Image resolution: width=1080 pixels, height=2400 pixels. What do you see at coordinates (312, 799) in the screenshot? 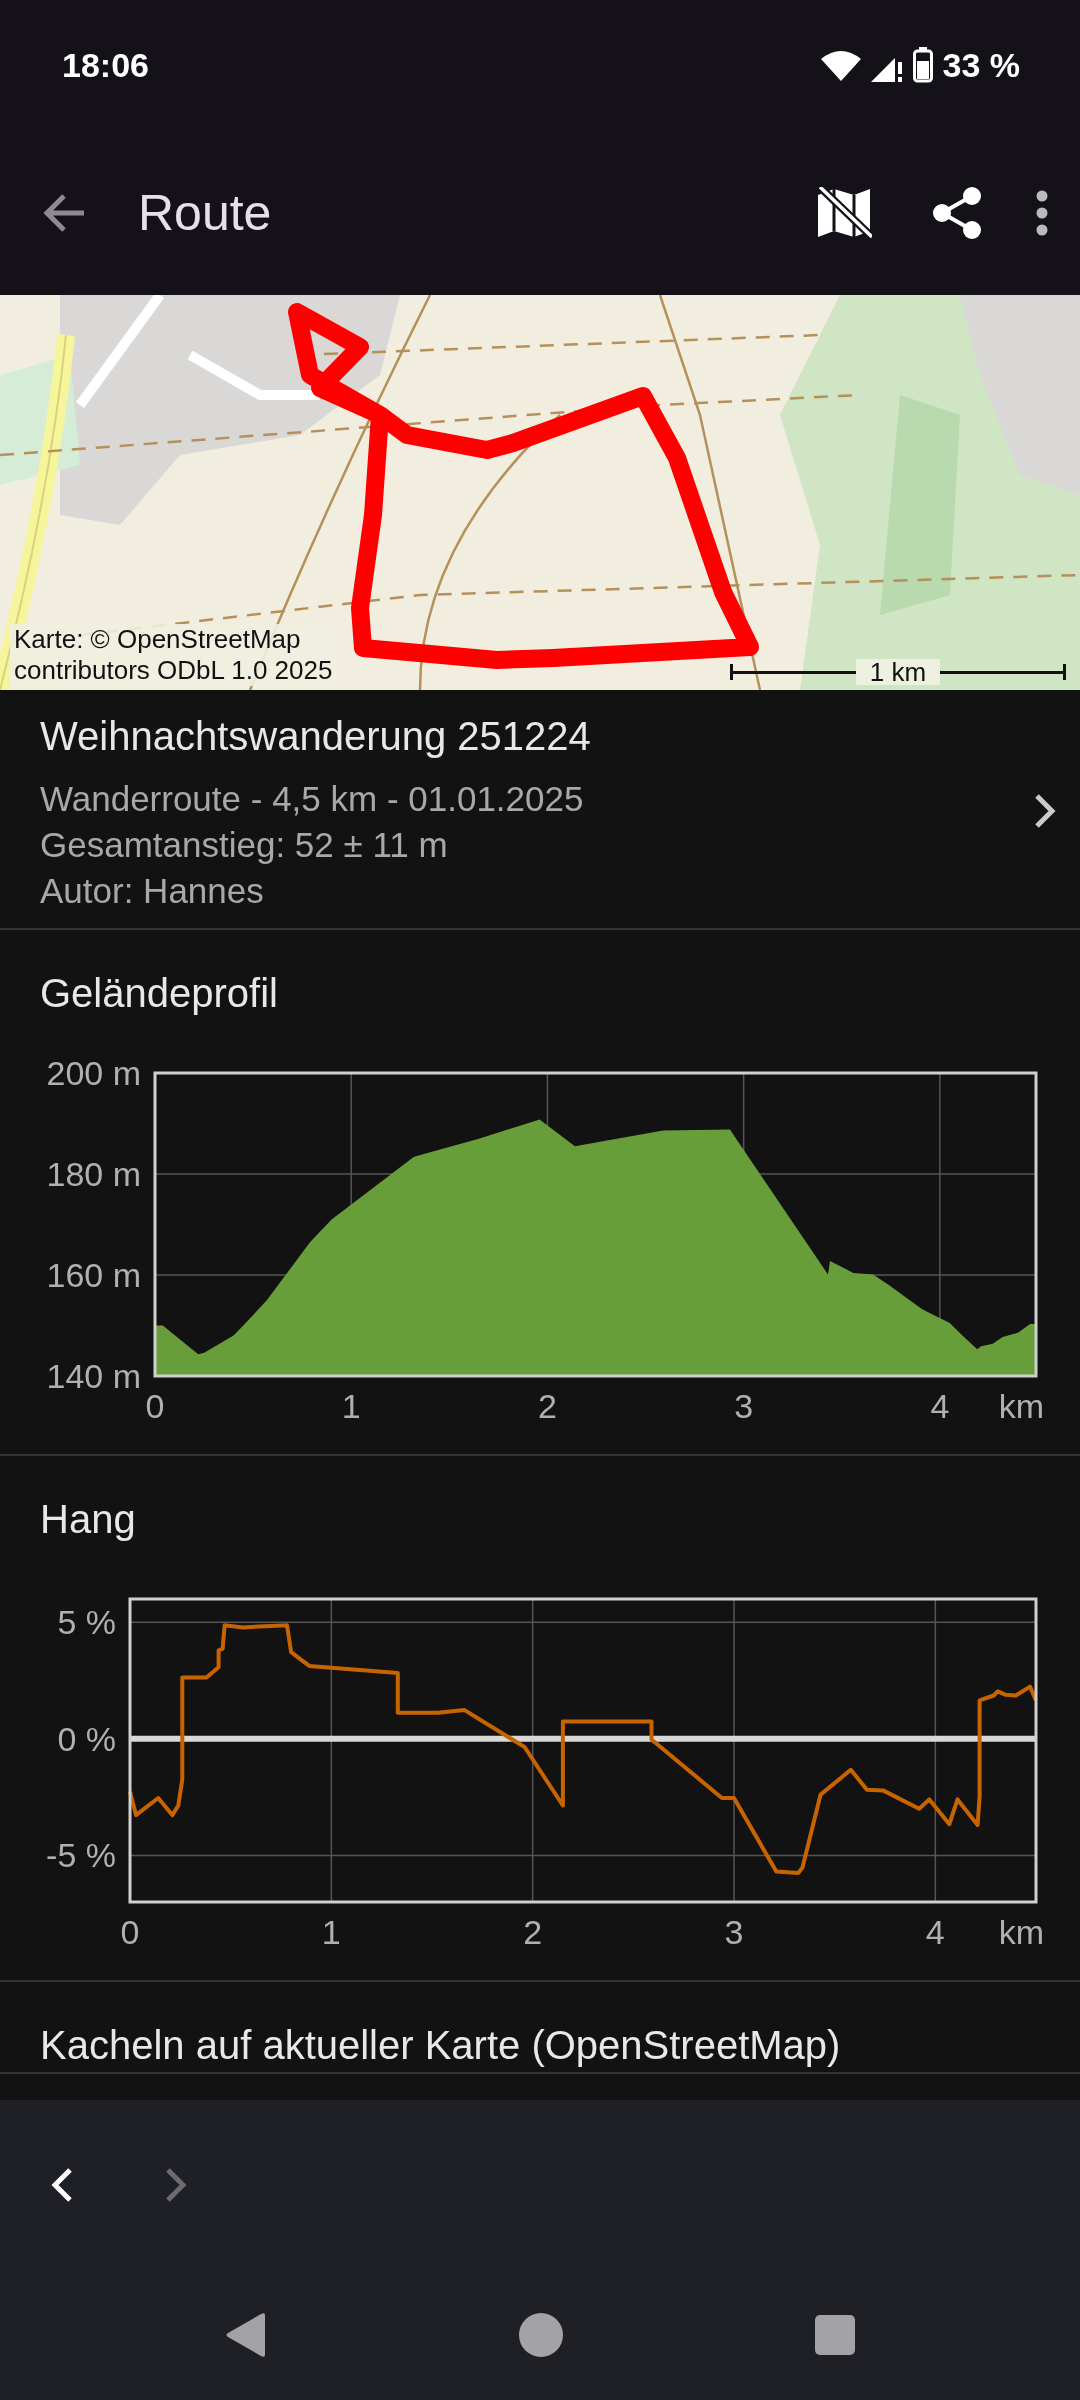
I see `route-detail-text: Wanderroute - 4,5 km - 01.01.2025` at bounding box center [312, 799].